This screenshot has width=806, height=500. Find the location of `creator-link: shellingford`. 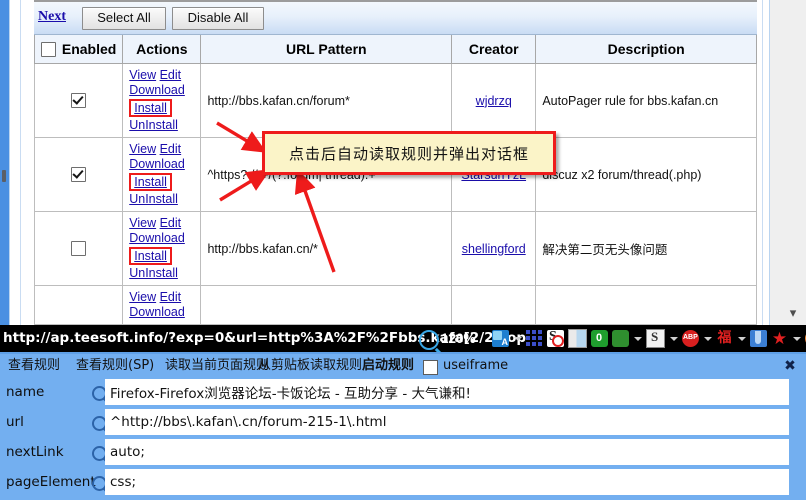

creator-link: shellingford is located at coordinates (494, 249).